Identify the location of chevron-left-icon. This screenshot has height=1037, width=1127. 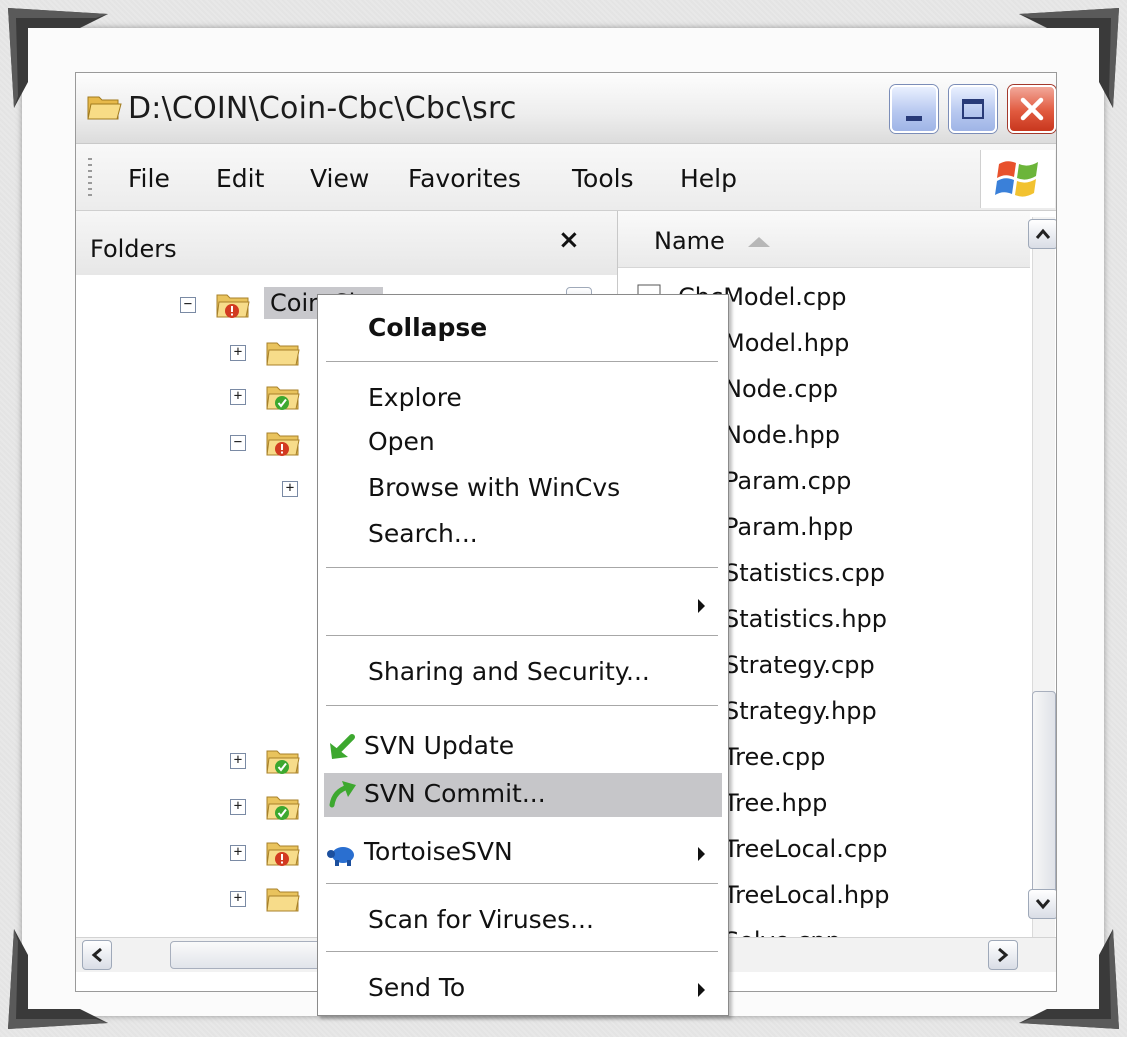
(96, 955).